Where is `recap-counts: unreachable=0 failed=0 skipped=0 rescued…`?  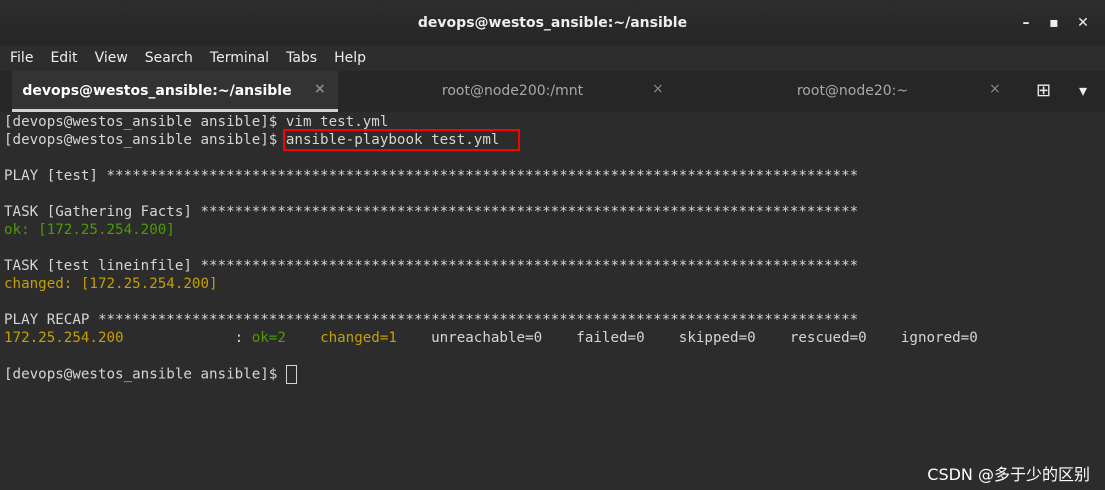 recap-counts: unreachable=0 failed=0 skipped=0 rescued… is located at coordinates (687, 338).